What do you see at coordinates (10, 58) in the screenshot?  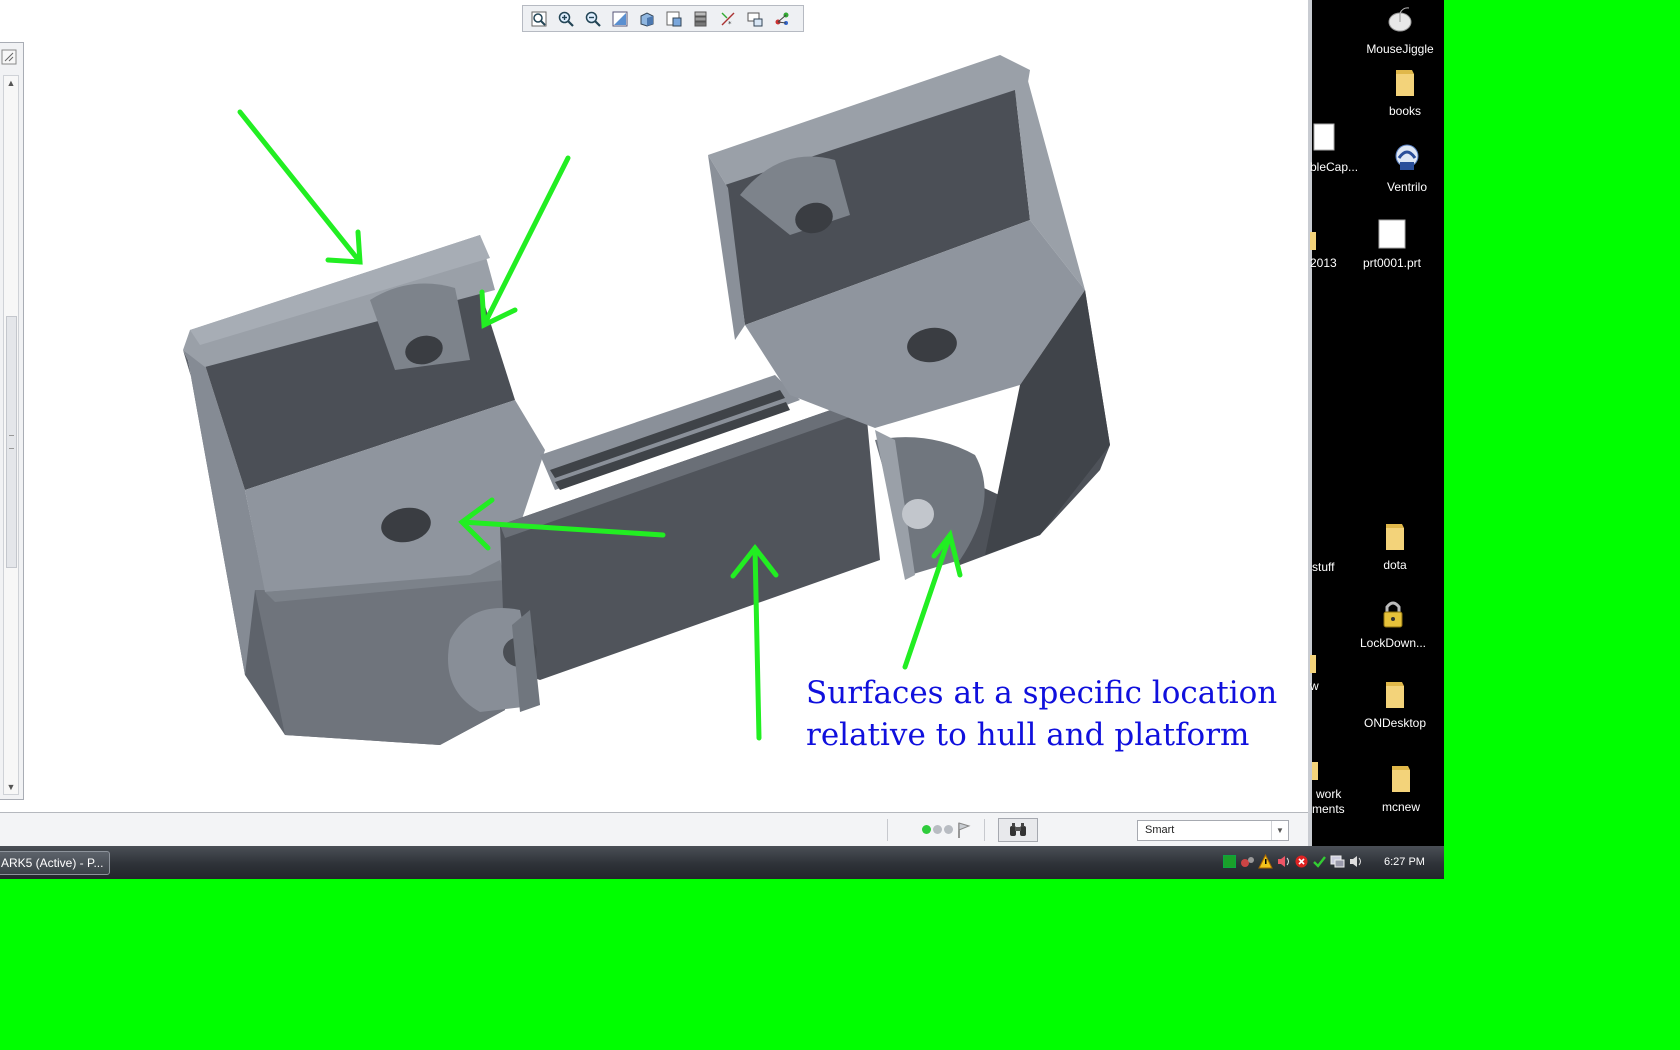 I see `panel-toggle-icon` at bounding box center [10, 58].